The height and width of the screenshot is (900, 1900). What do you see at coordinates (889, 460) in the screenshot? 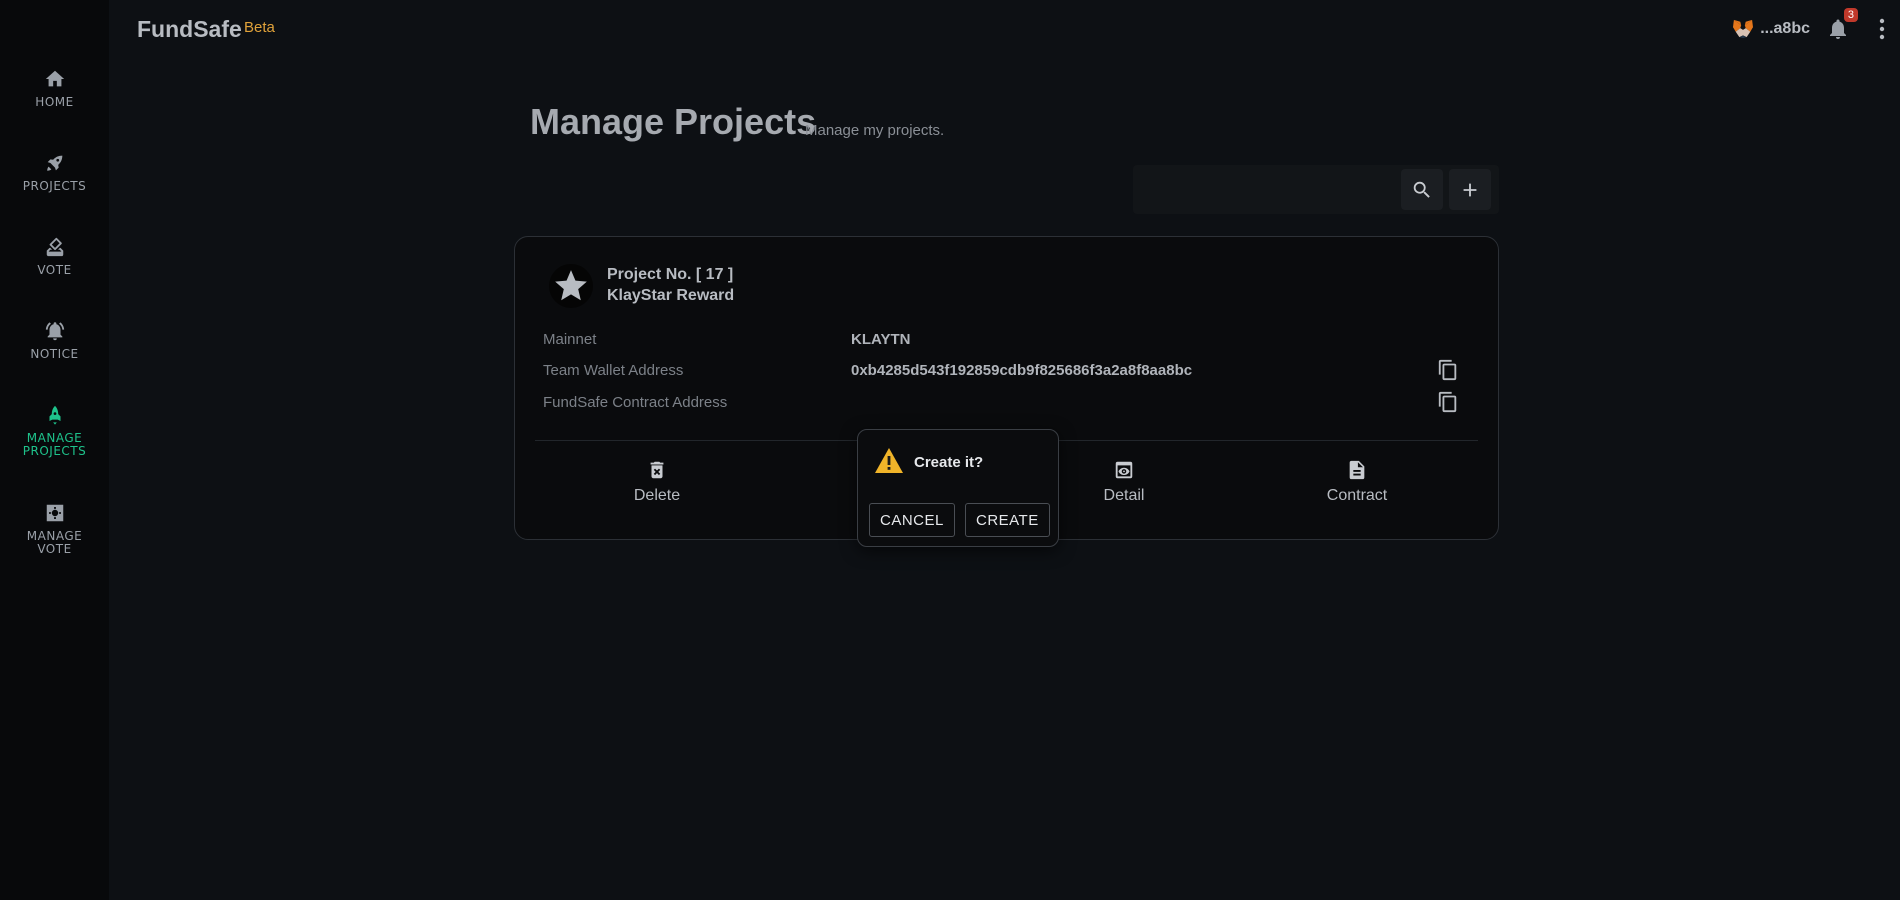
I see `warning-icon` at bounding box center [889, 460].